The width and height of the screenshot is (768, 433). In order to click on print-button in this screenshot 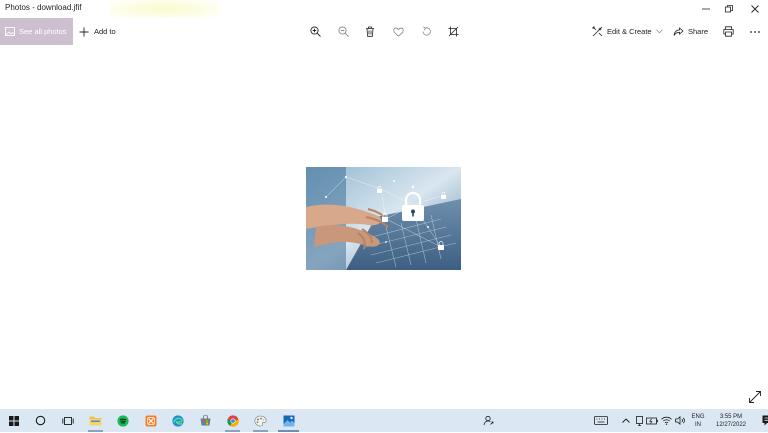, I will do `click(728, 31)`.